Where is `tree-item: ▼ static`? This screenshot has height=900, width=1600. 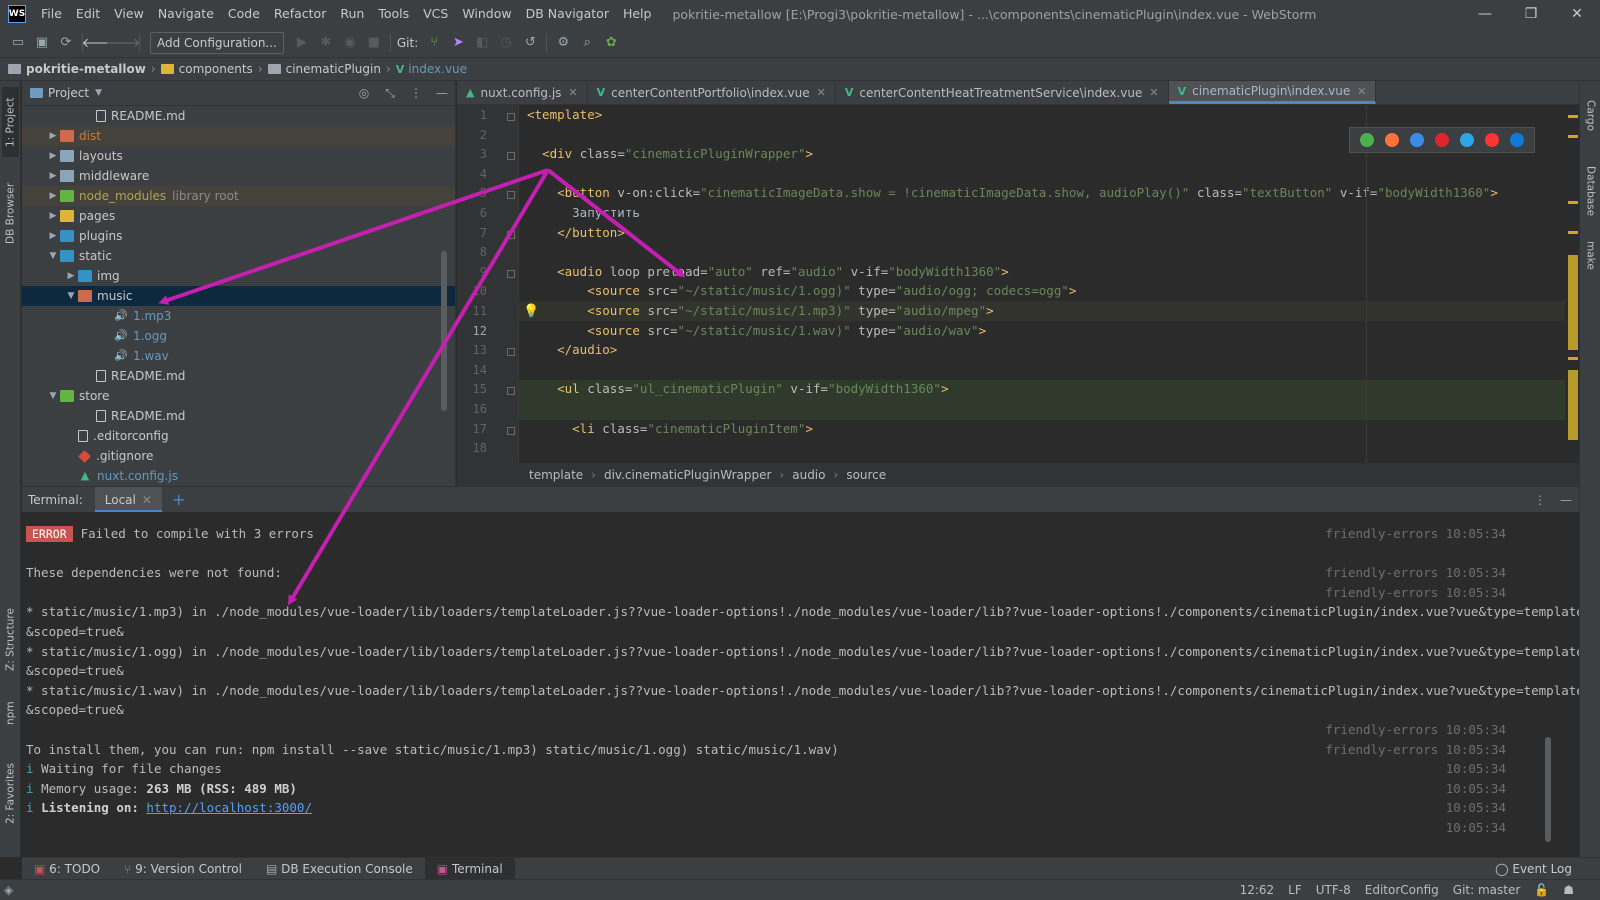
tree-item: ▼ static is located at coordinates (238, 256).